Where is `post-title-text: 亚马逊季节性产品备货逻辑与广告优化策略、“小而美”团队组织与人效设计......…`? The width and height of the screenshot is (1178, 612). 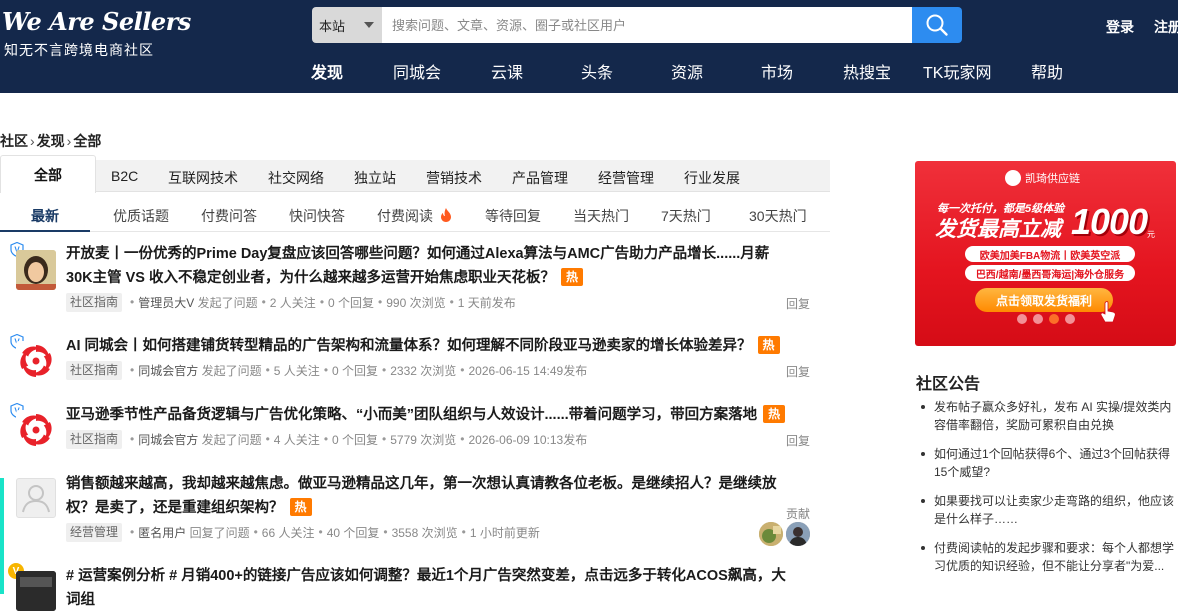
post-title-text: 亚马逊季节性产品备货逻辑与广告优化策略、“小而美”团队组织与人效设计......… is located at coordinates (412, 415).